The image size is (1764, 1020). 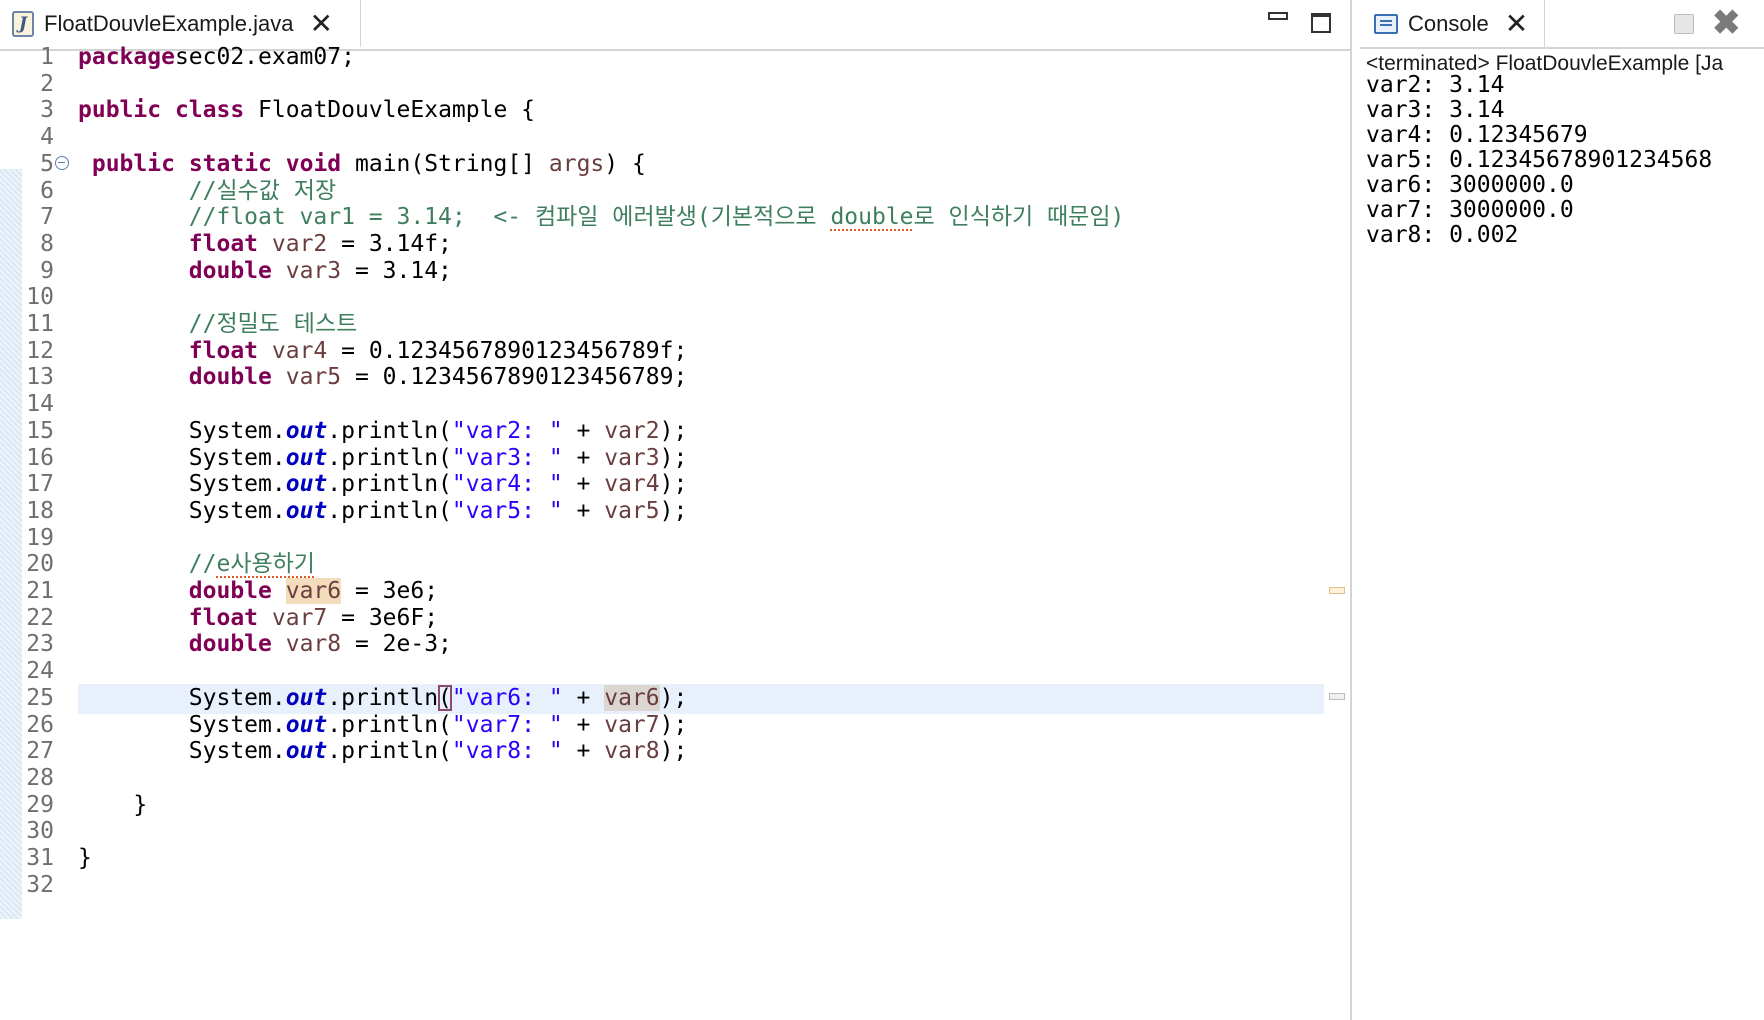 What do you see at coordinates (1448, 23) in the screenshot?
I see `tab-label: Console` at bounding box center [1448, 23].